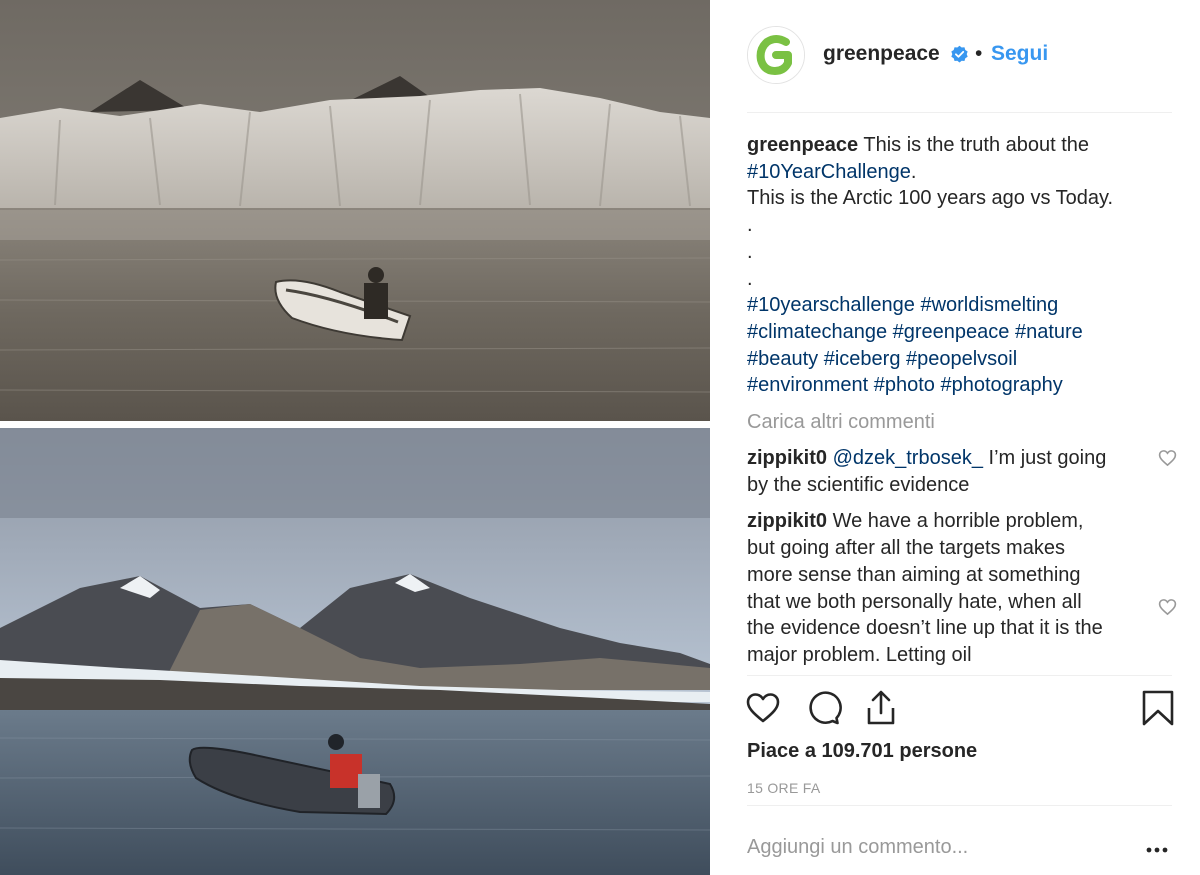  I want to click on comment-button, so click(823, 708).